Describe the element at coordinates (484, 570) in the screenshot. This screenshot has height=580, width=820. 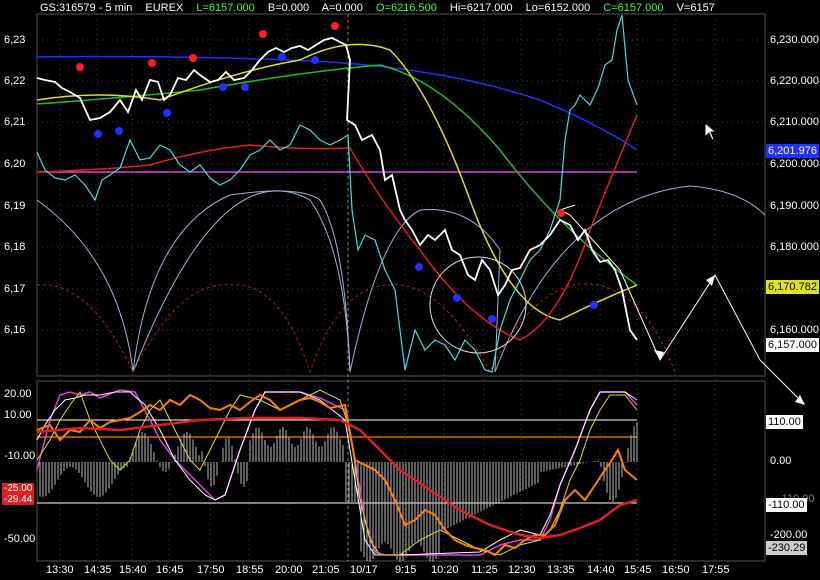
I see `time-tick: 11:25` at that location.